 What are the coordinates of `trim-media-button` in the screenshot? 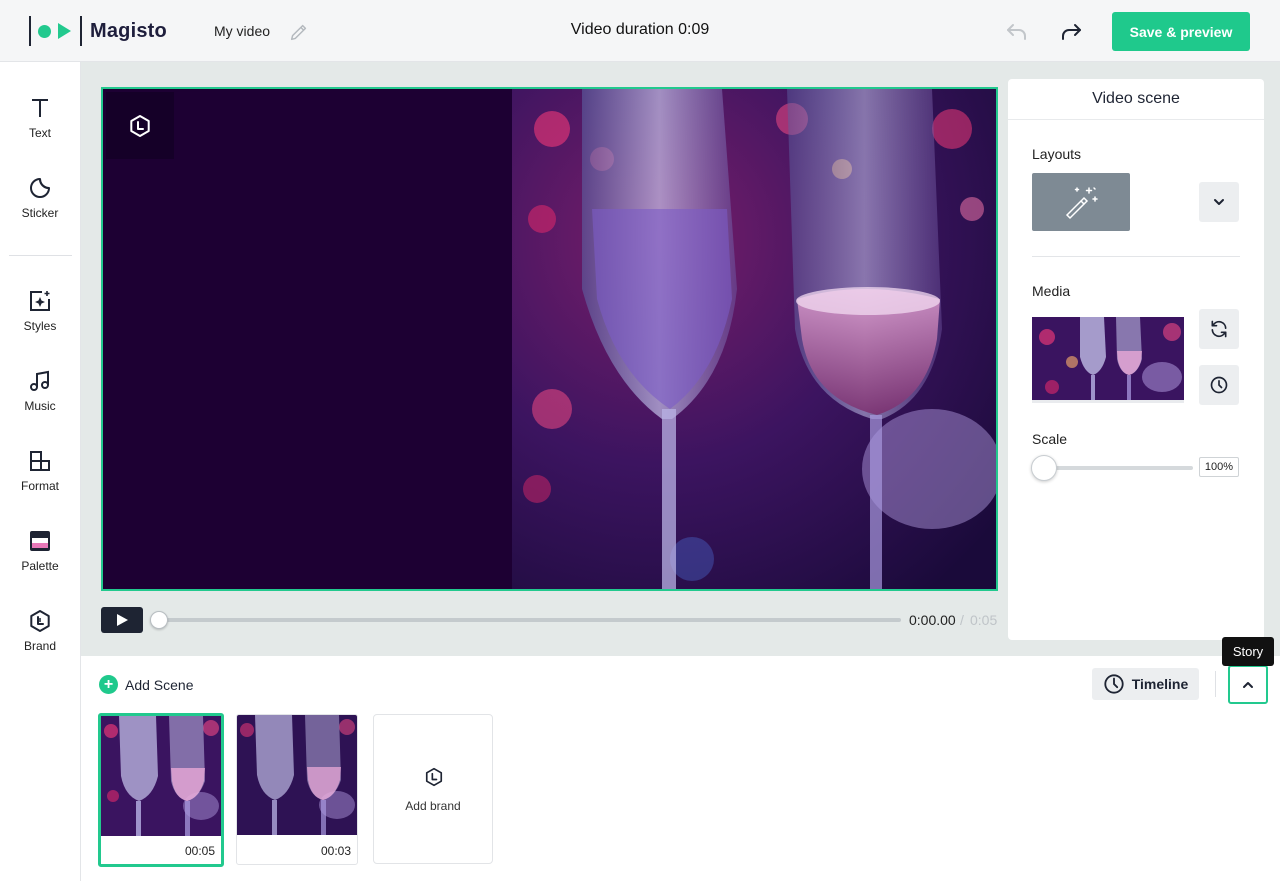 It's located at (1219, 385).